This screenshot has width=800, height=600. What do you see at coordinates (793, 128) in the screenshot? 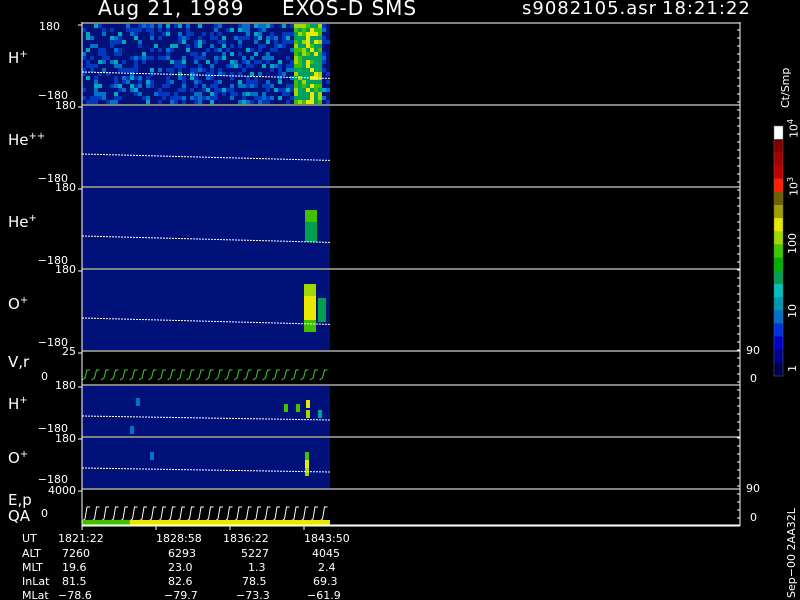
I see `colorbar-tick-10000: 104` at bounding box center [793, 128].